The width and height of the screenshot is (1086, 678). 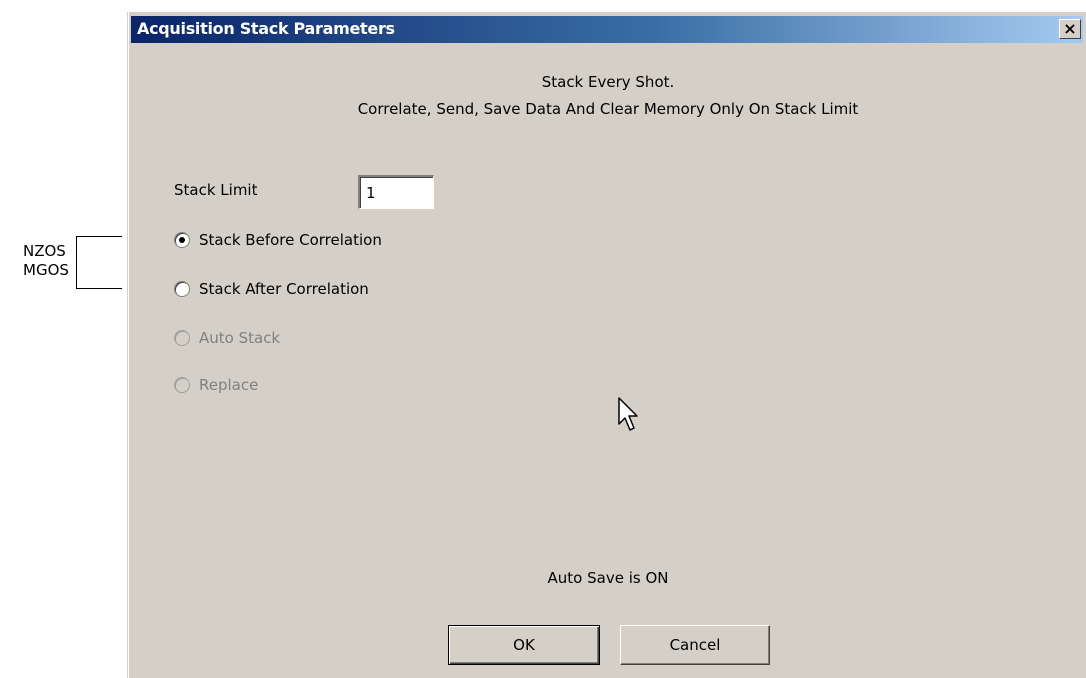 What do you see at coordinates (44, 251) in the screenshot?
I see `annotation-label-nzos: NZOS` at bounding box center [44, 251].